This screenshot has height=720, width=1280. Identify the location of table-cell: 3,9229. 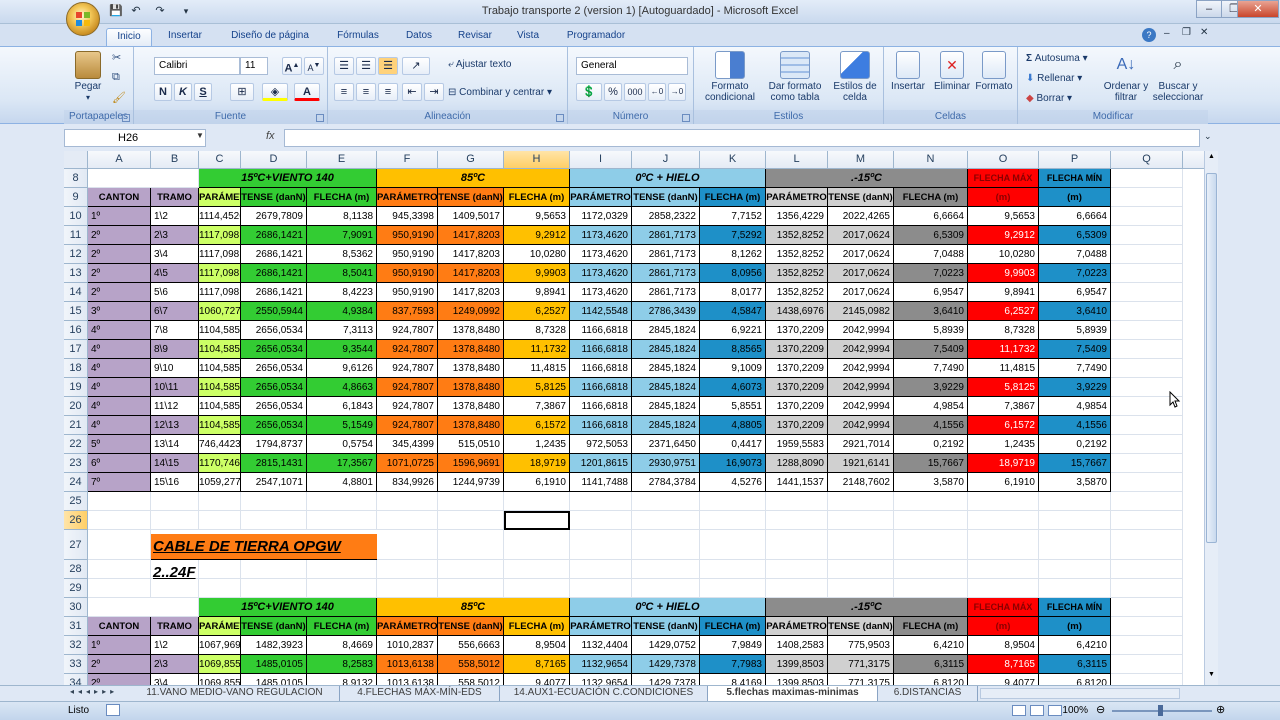
(931, 387).